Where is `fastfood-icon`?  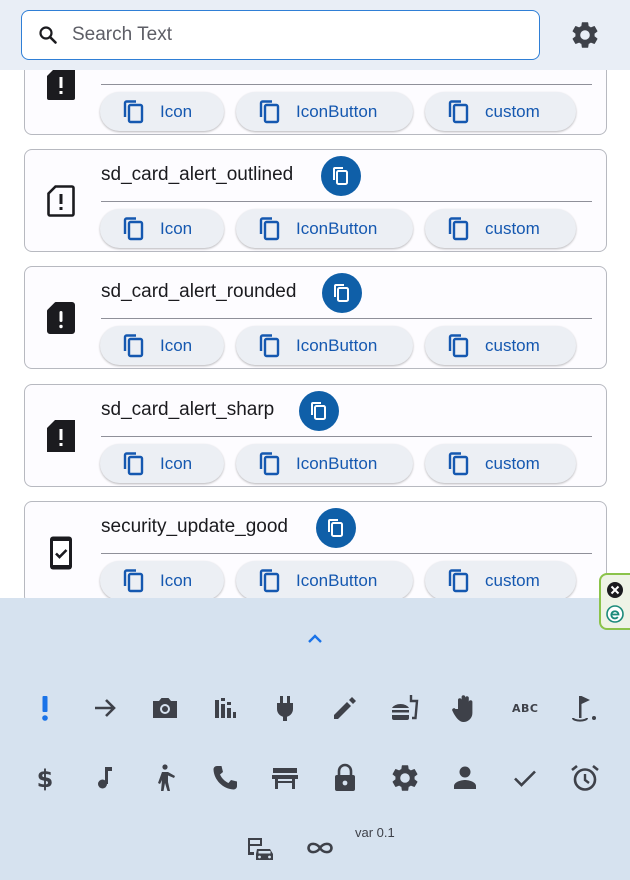 fastfood-icon is located at coordinates (405, 708).